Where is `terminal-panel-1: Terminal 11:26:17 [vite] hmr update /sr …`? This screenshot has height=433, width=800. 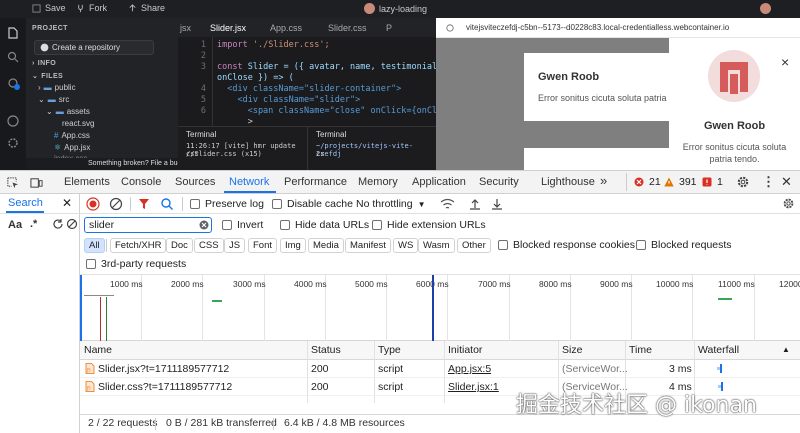 terminal-panel-1: Terminal 11:26:17 [vite] hmr update /sr … is located at coordinates (242, 148).